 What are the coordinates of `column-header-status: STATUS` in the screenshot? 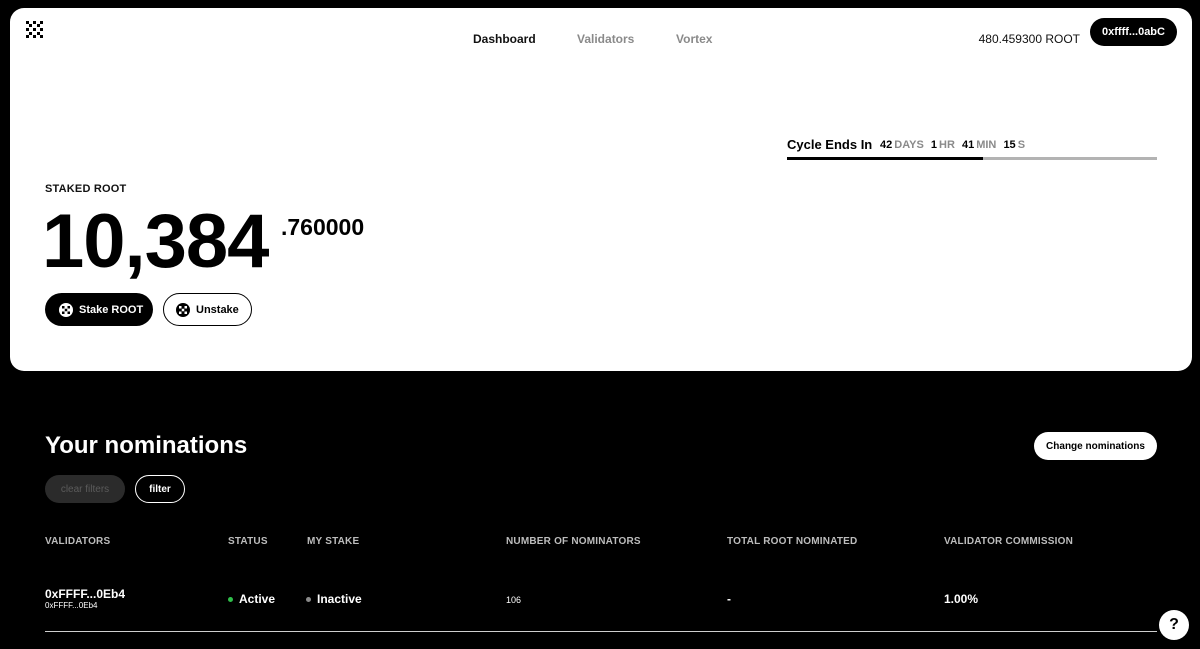 It's located at (248, 541).